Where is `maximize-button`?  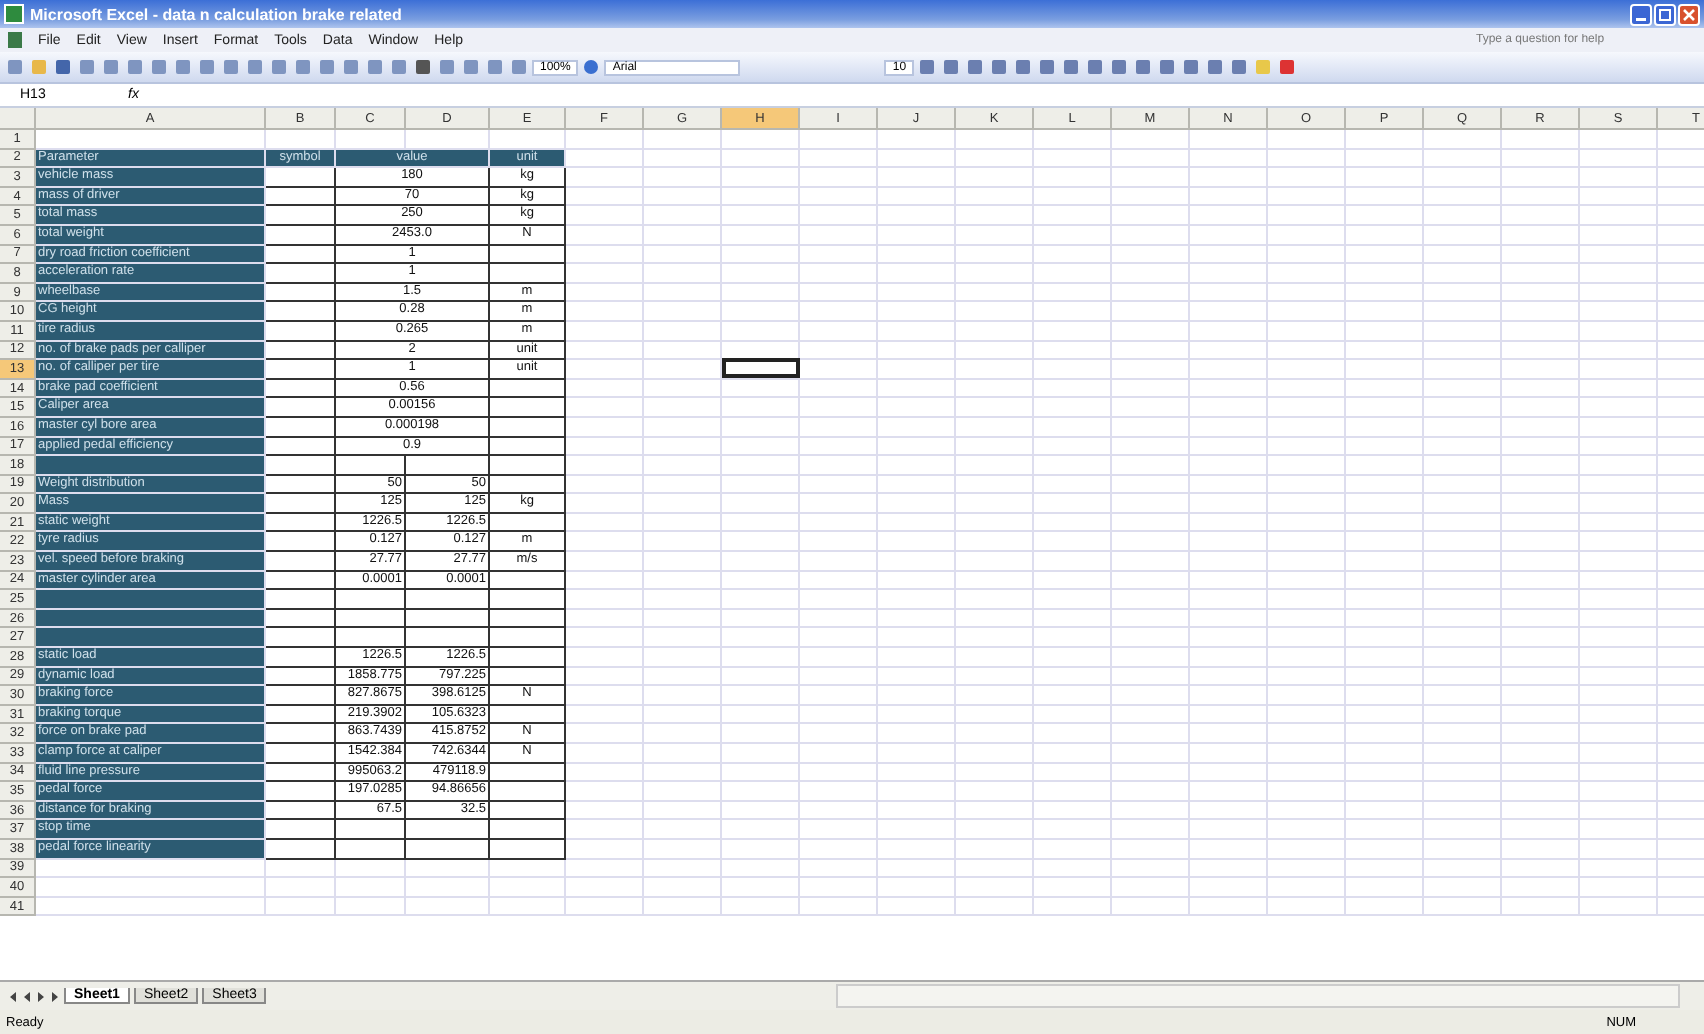
maximize-button is located at coordinates (1665, 14).